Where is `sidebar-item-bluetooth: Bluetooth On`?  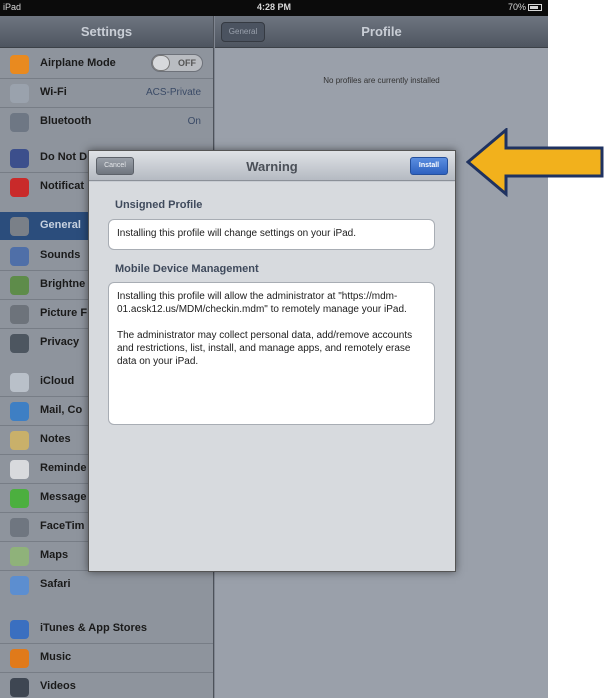
sidebar-item-bluetooth: Bluetooth On is located at coordinates (106, 122).